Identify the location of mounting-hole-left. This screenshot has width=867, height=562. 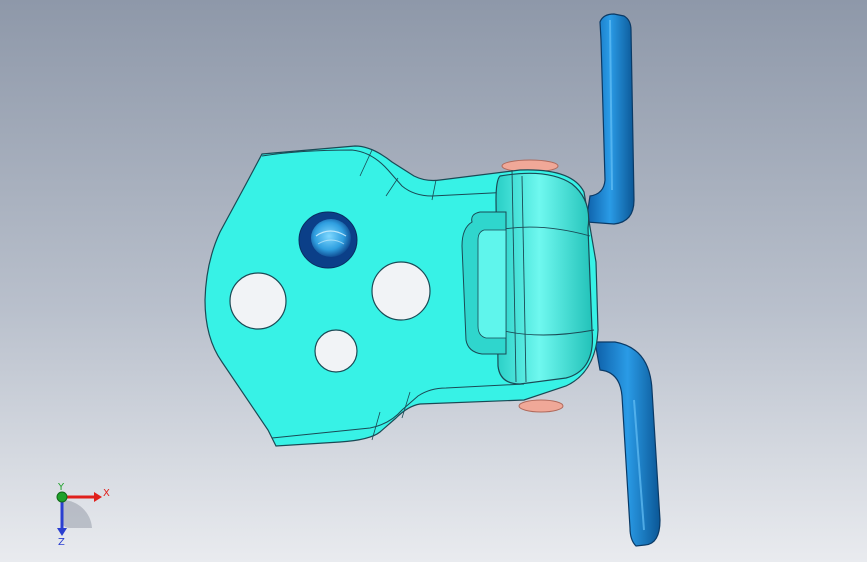
(258, 301).